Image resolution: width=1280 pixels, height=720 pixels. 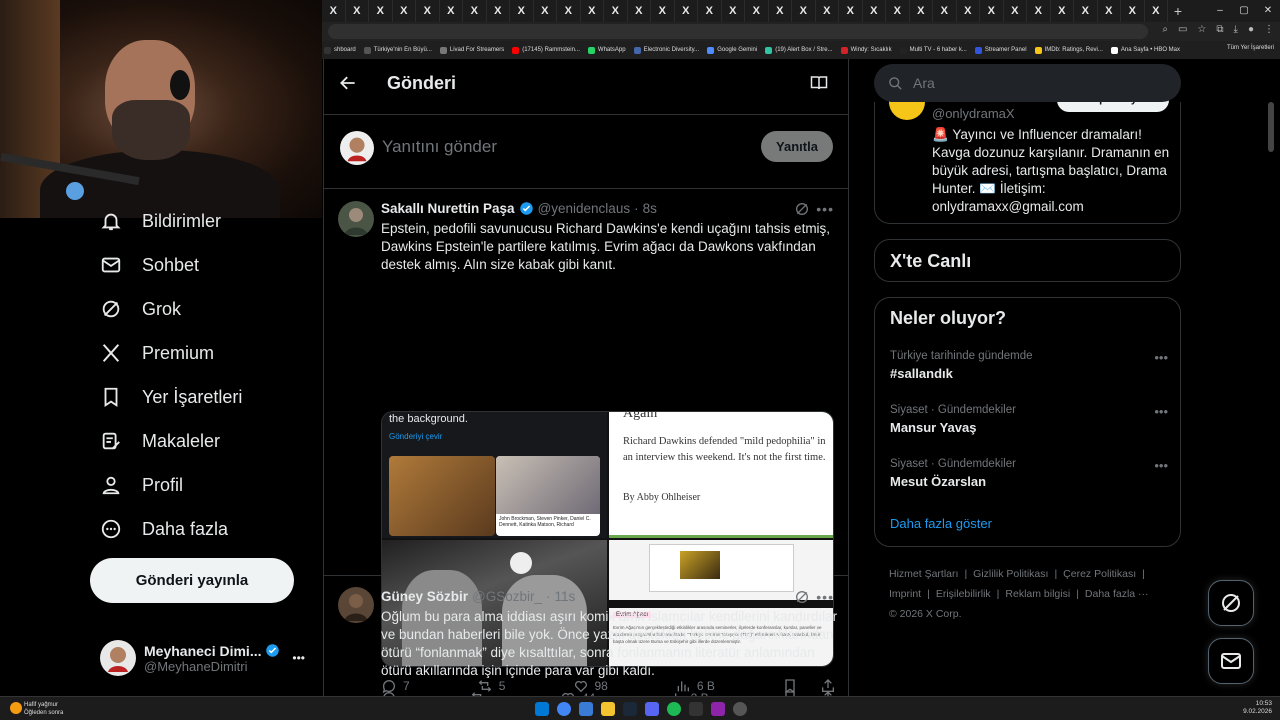 What do you see at coordinates (159, 441) in the screenshot?
I see `nav-articles: Makaleler` at bounding box center [159, 441].